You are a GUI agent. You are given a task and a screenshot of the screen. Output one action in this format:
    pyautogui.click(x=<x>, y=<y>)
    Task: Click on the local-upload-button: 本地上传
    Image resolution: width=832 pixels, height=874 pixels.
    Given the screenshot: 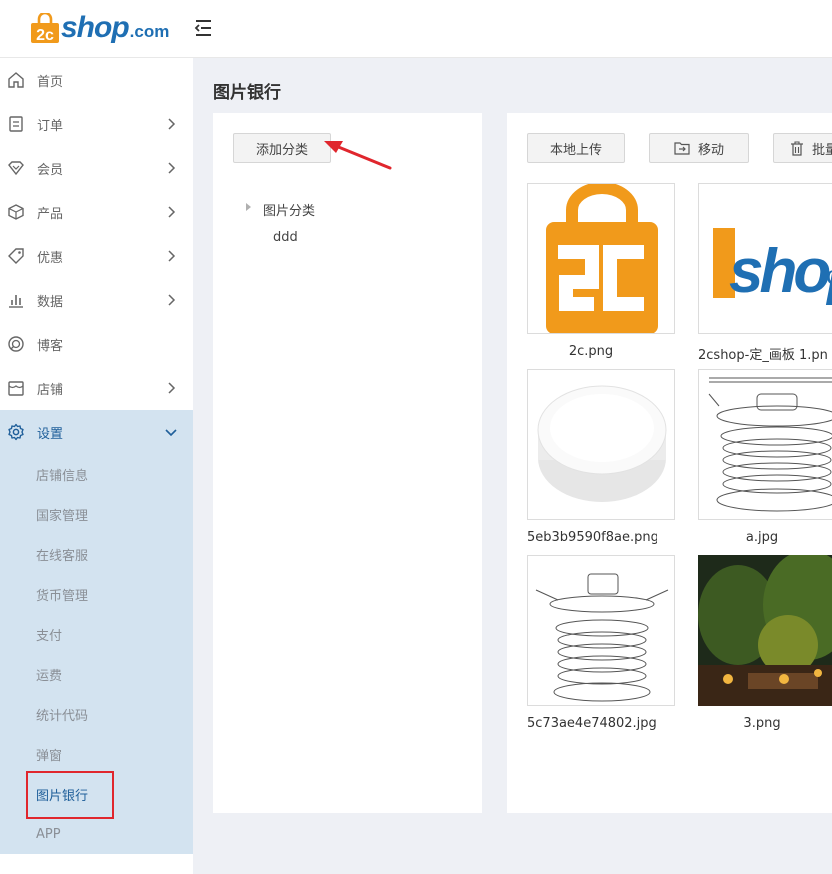 What is the action you would take?
    pyautogui.click(x=576, y=148)
    